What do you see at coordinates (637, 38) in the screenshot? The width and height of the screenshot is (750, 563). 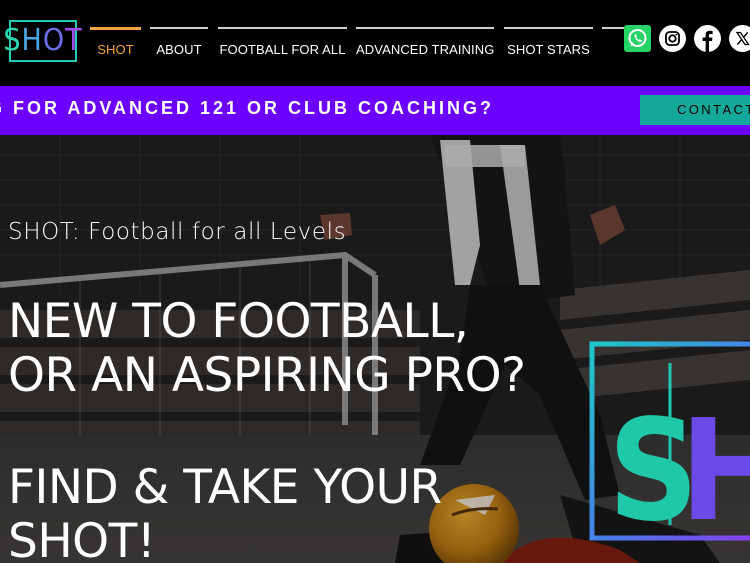 I see `whatsapp-icon` at bounding box center [637, 38].